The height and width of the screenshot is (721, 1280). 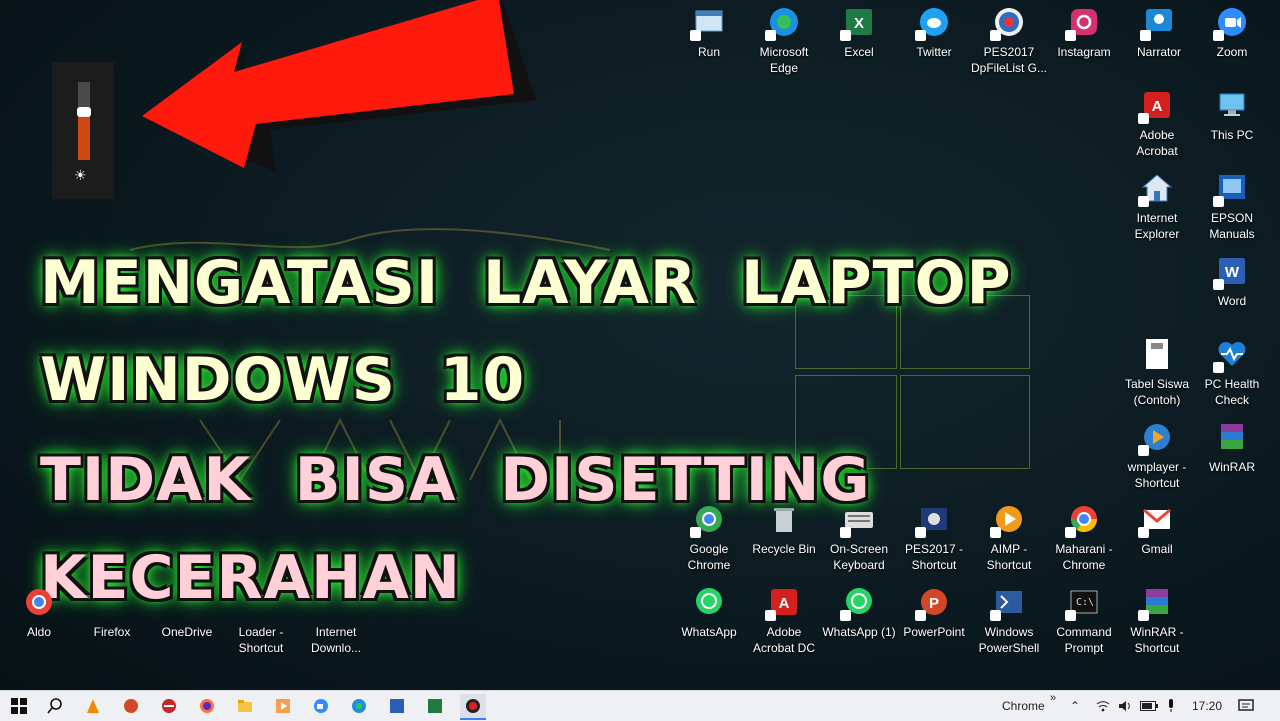 I want to click on media-player-icon, so click(x=283, y=706).